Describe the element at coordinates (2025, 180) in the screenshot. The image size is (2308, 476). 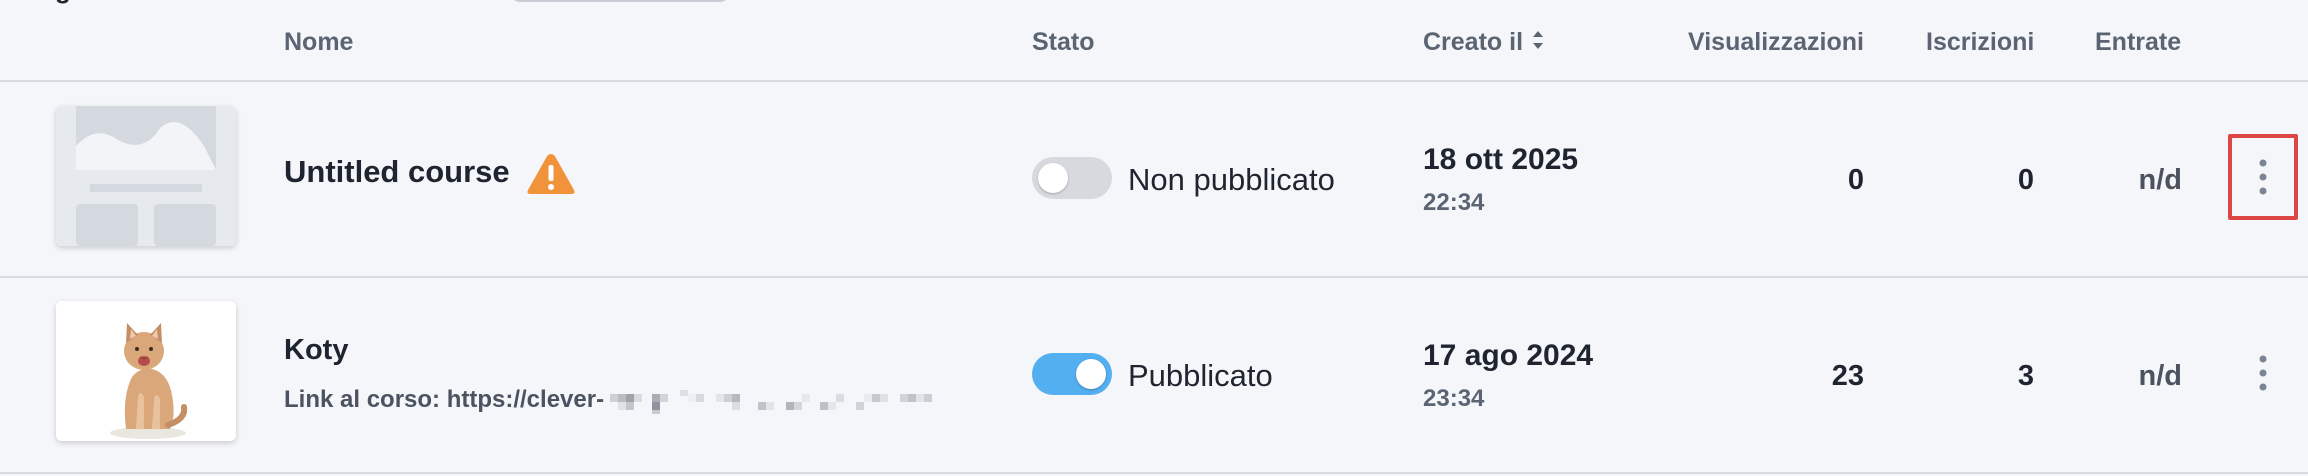
I see `enrollments-count: 0` at that location.